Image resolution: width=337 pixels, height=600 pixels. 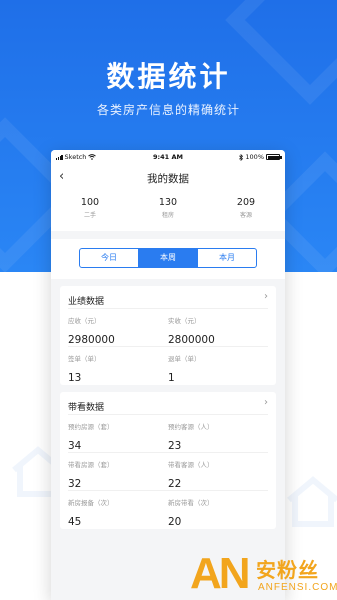 What do you see at coordinates (118, 510) in the screenshot?
I see `stat-new-home-reports: 新房报备（次） 45` at bounding box center [118, 510].